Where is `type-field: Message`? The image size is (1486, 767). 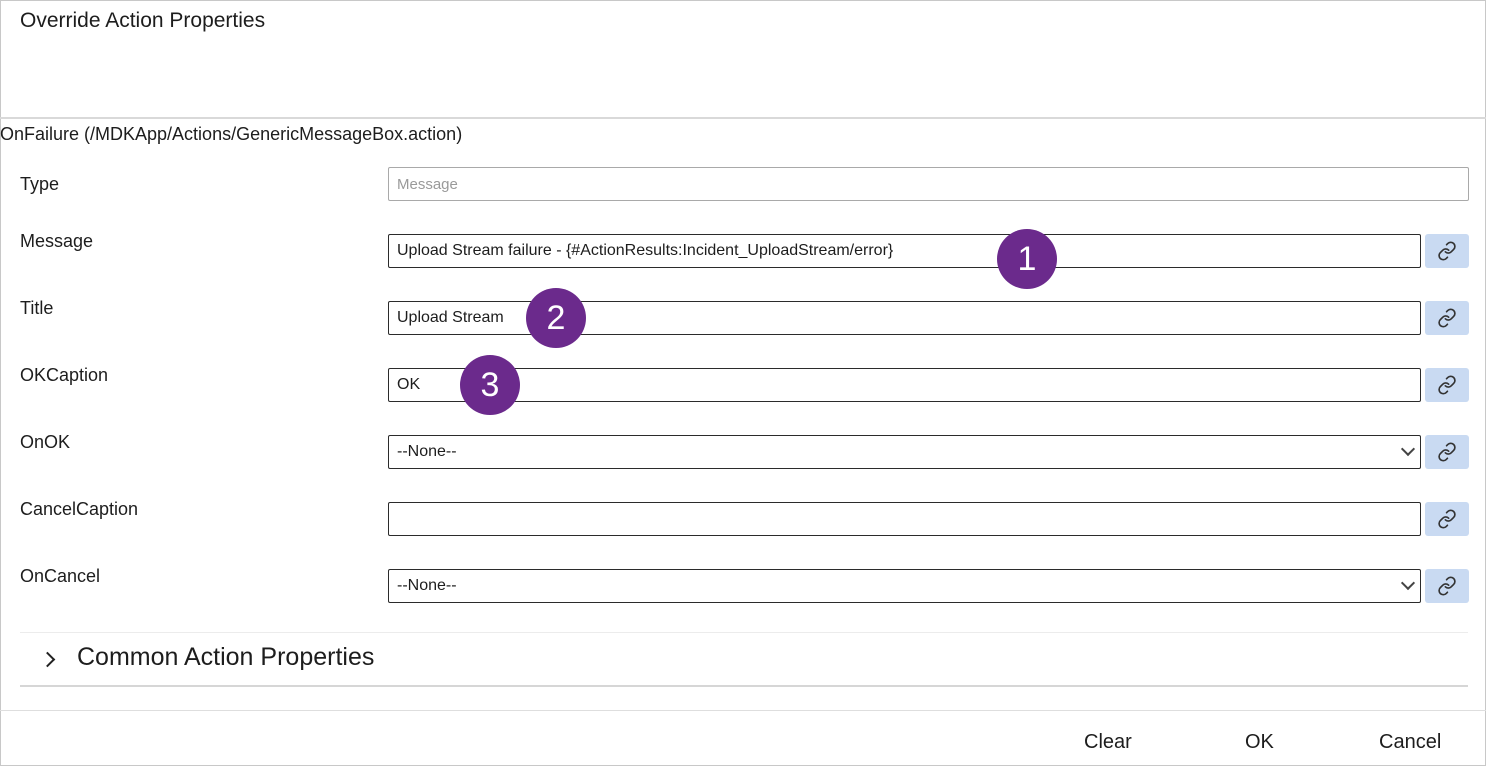 type-field: Message is located at coordinates (928, 184).